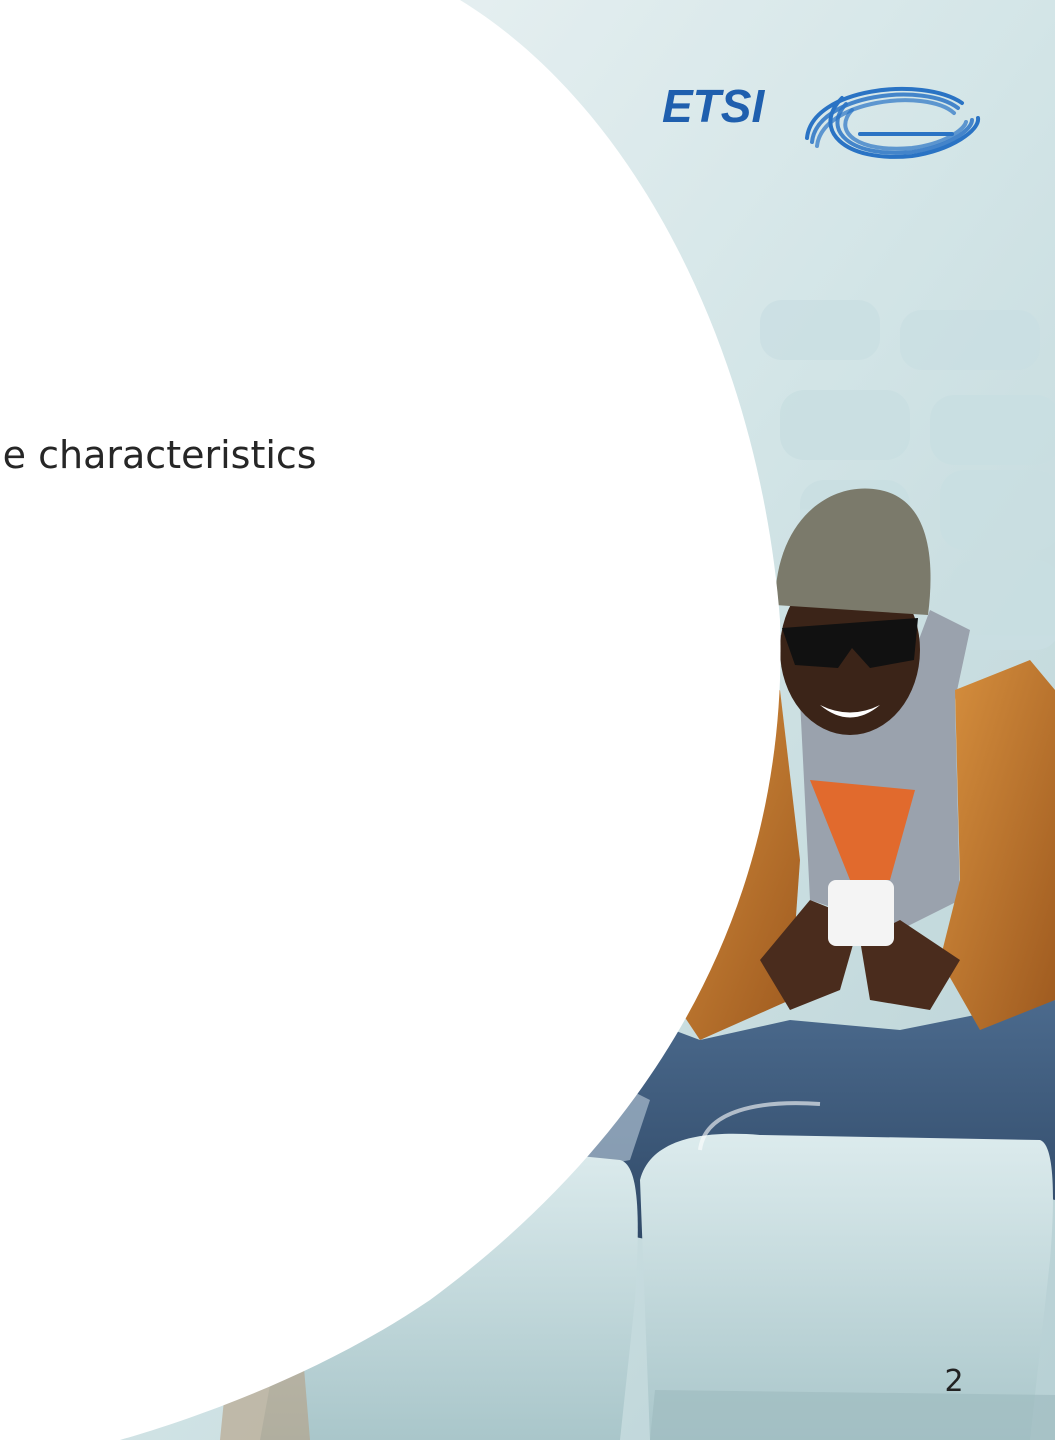 The image size is (1055, 1440). Describe the element at coordinates (821, 119) in the screenshot. I see `etsi-logo-icon: ETSI` at that location.